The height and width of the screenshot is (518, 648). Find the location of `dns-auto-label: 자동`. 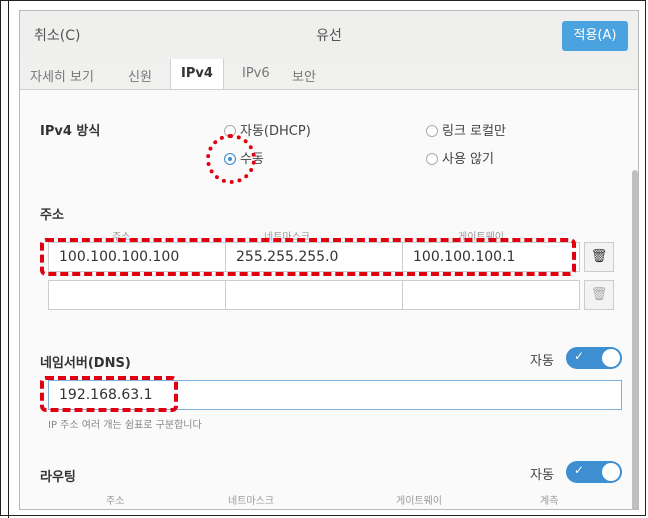

dns-auto-label: 자동 is located at coordinates (542, 361).